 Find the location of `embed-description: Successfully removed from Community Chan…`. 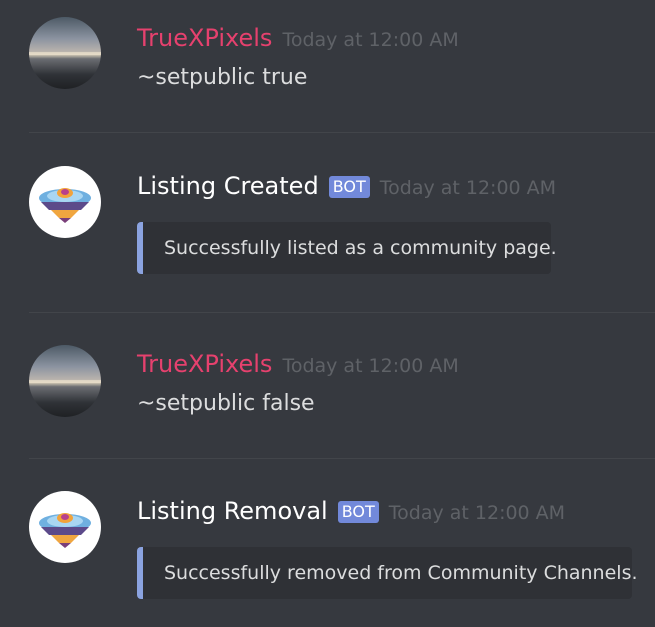

embed-description: Successfully removed from Community Chan… is located at coordinates (401, 573).